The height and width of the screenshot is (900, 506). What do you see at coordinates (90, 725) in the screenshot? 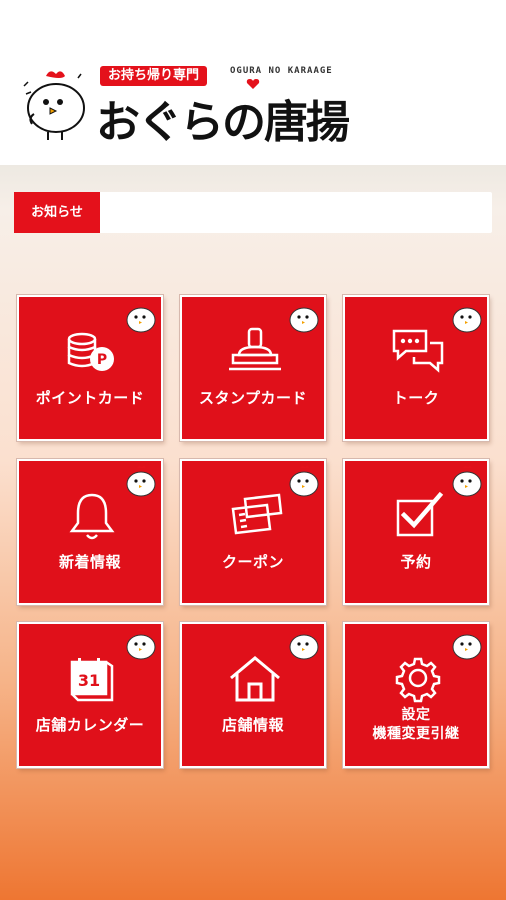
I see `menu-label: 店舗カレンダー` at bounding box center [90, 725].